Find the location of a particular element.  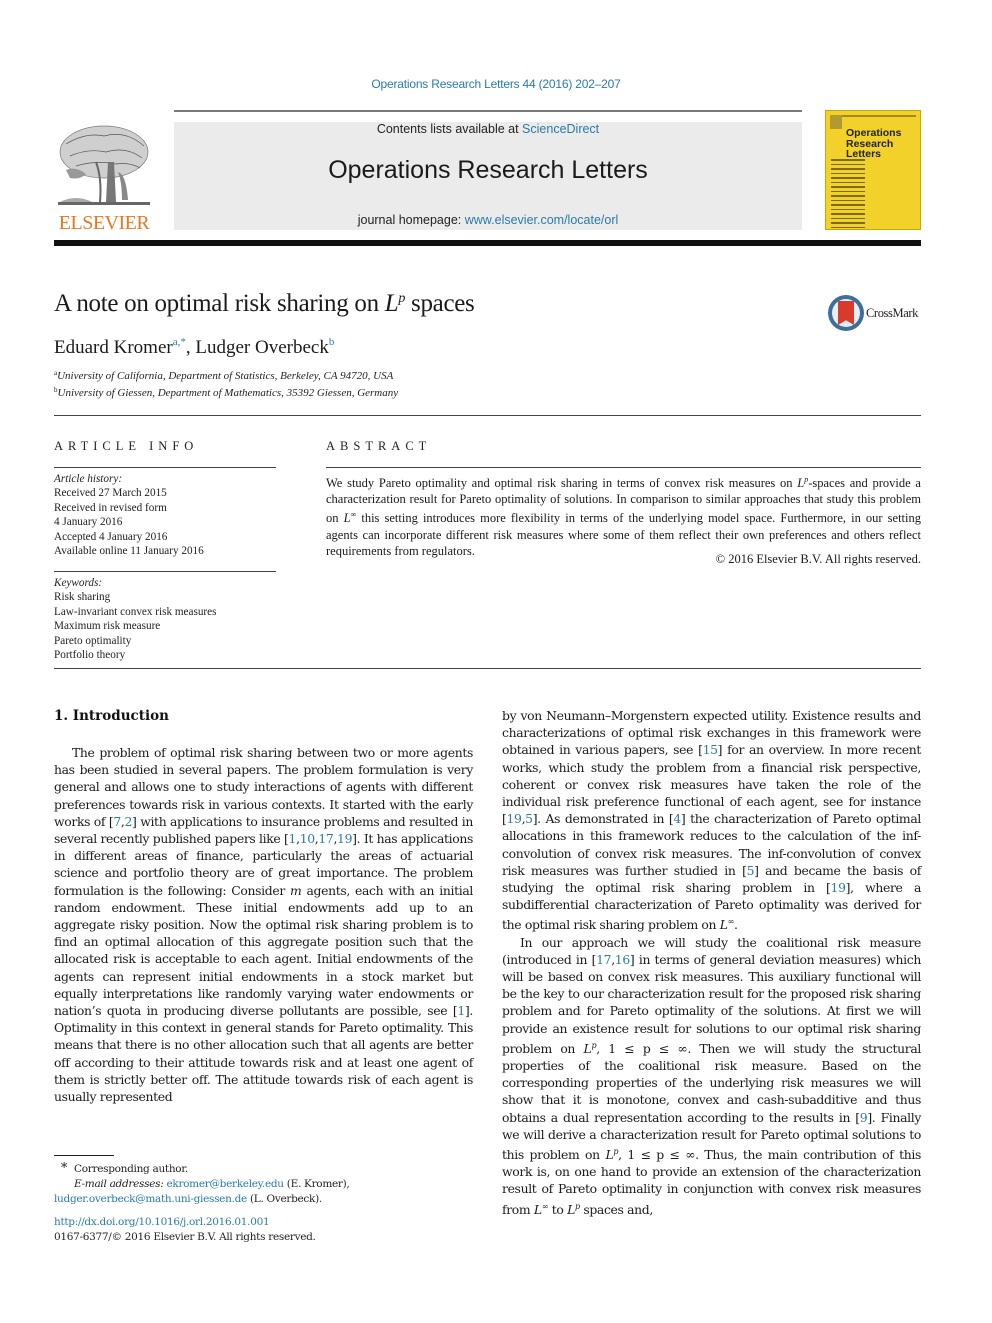

text: ]. As demonstrated in [ is located at coordinates (603, 819).